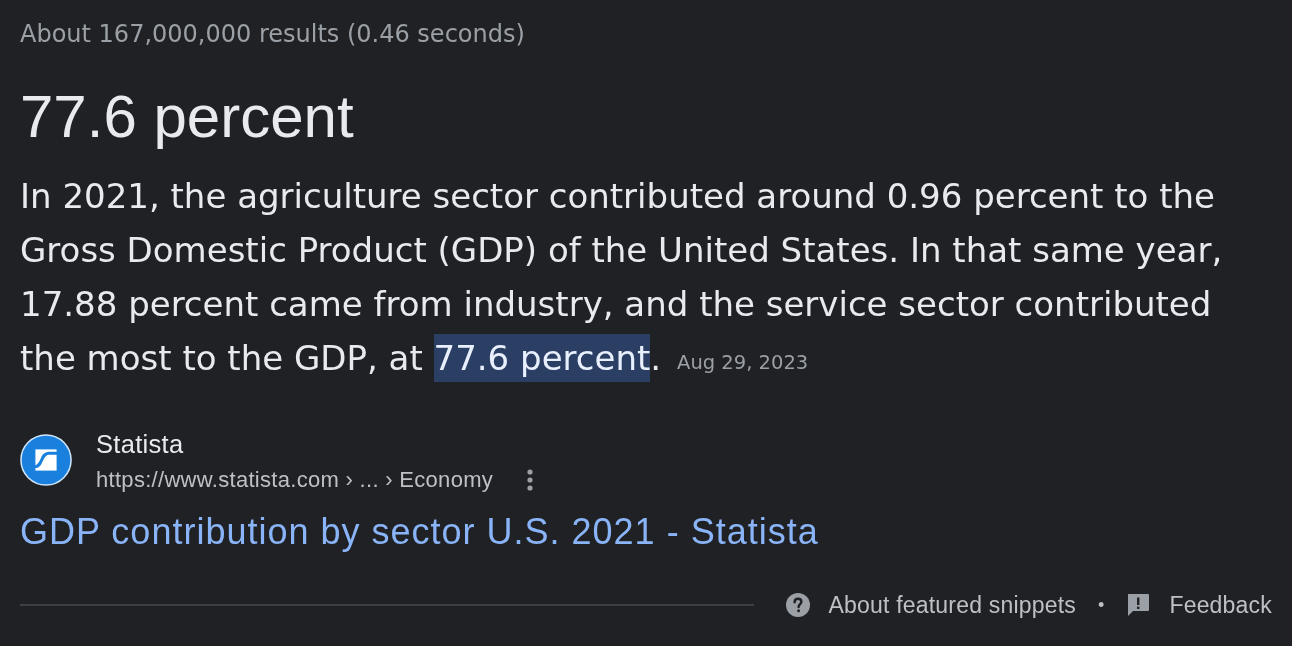  I want to click on site-url: https://www.statista.com › ... › Economy, so click(295, 480).